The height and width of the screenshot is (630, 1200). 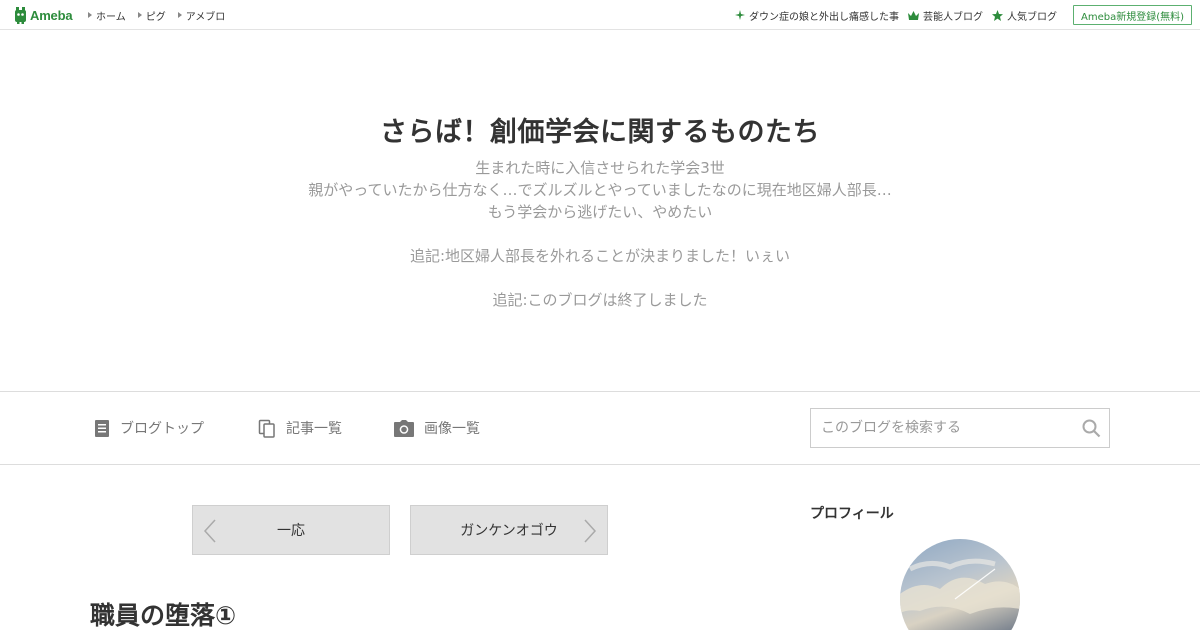 I want to click on blog-top-link: ブログトップ, so click(x=149, y=428).